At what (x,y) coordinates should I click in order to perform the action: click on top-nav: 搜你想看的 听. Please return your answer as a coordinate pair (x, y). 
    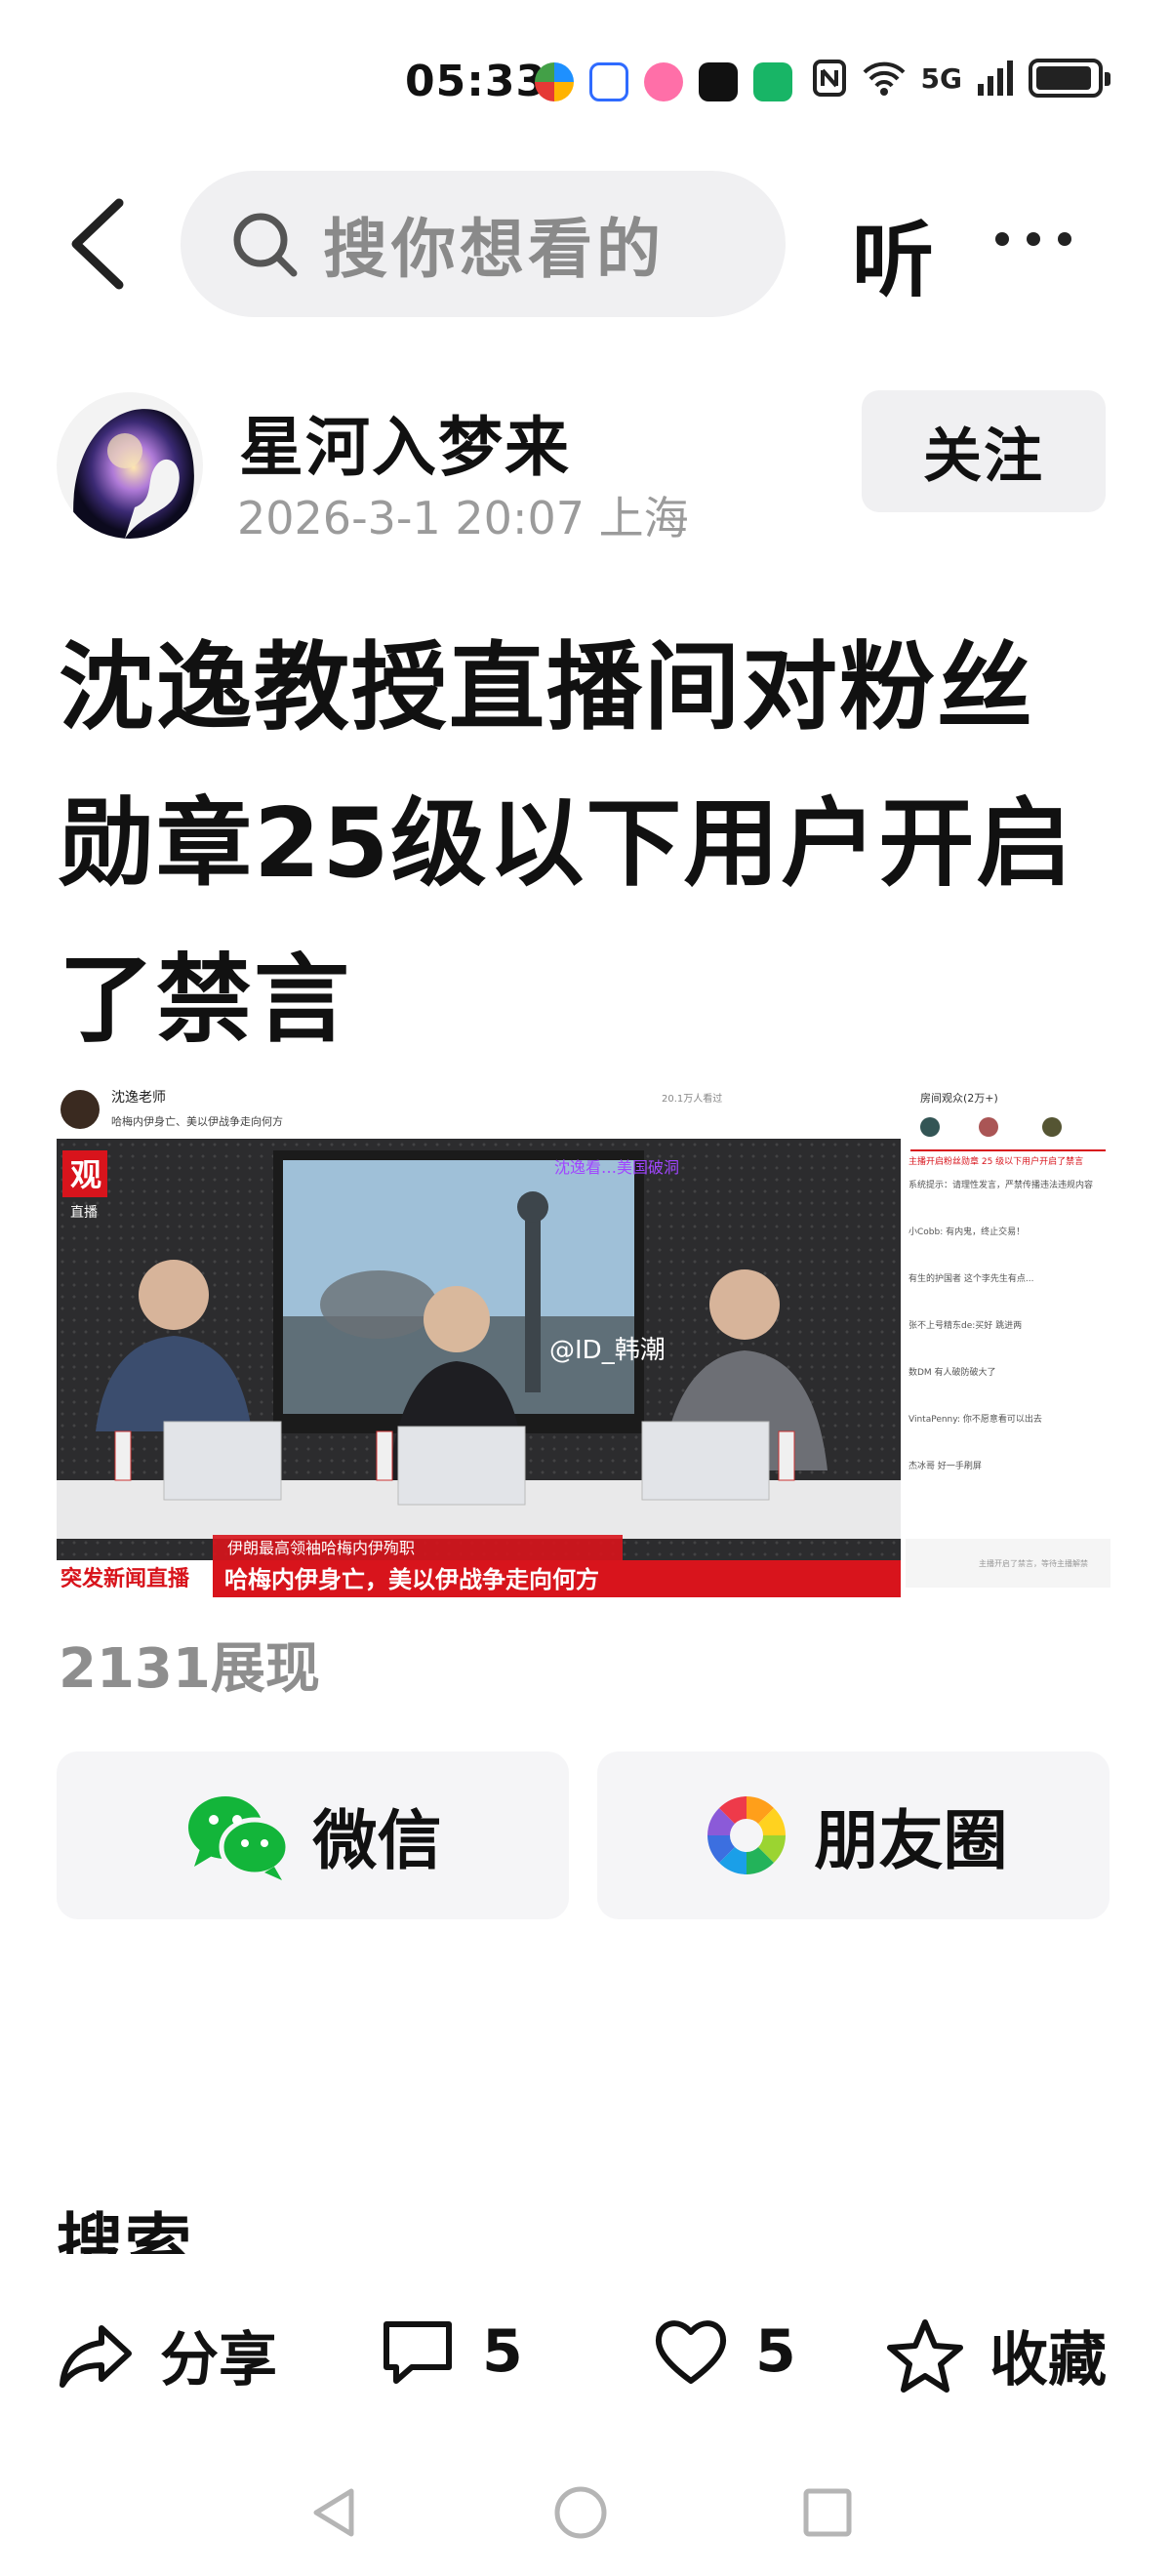
    Looking at the image, I should click on (585, 244).